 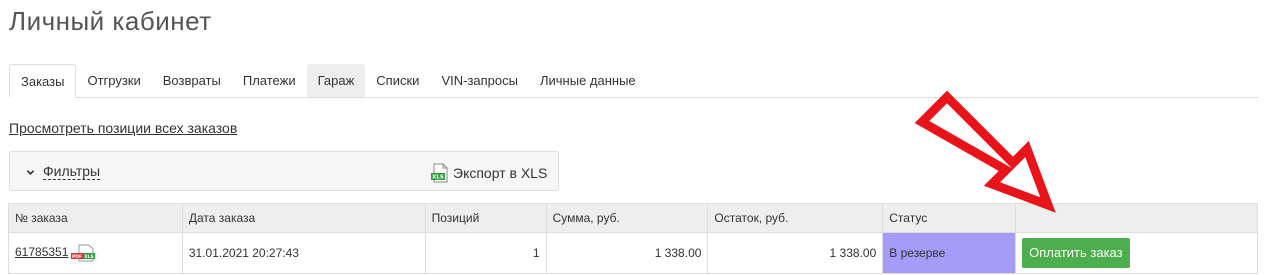 I want to click on tab-payments: Платежи, so click(x=269, y=80).